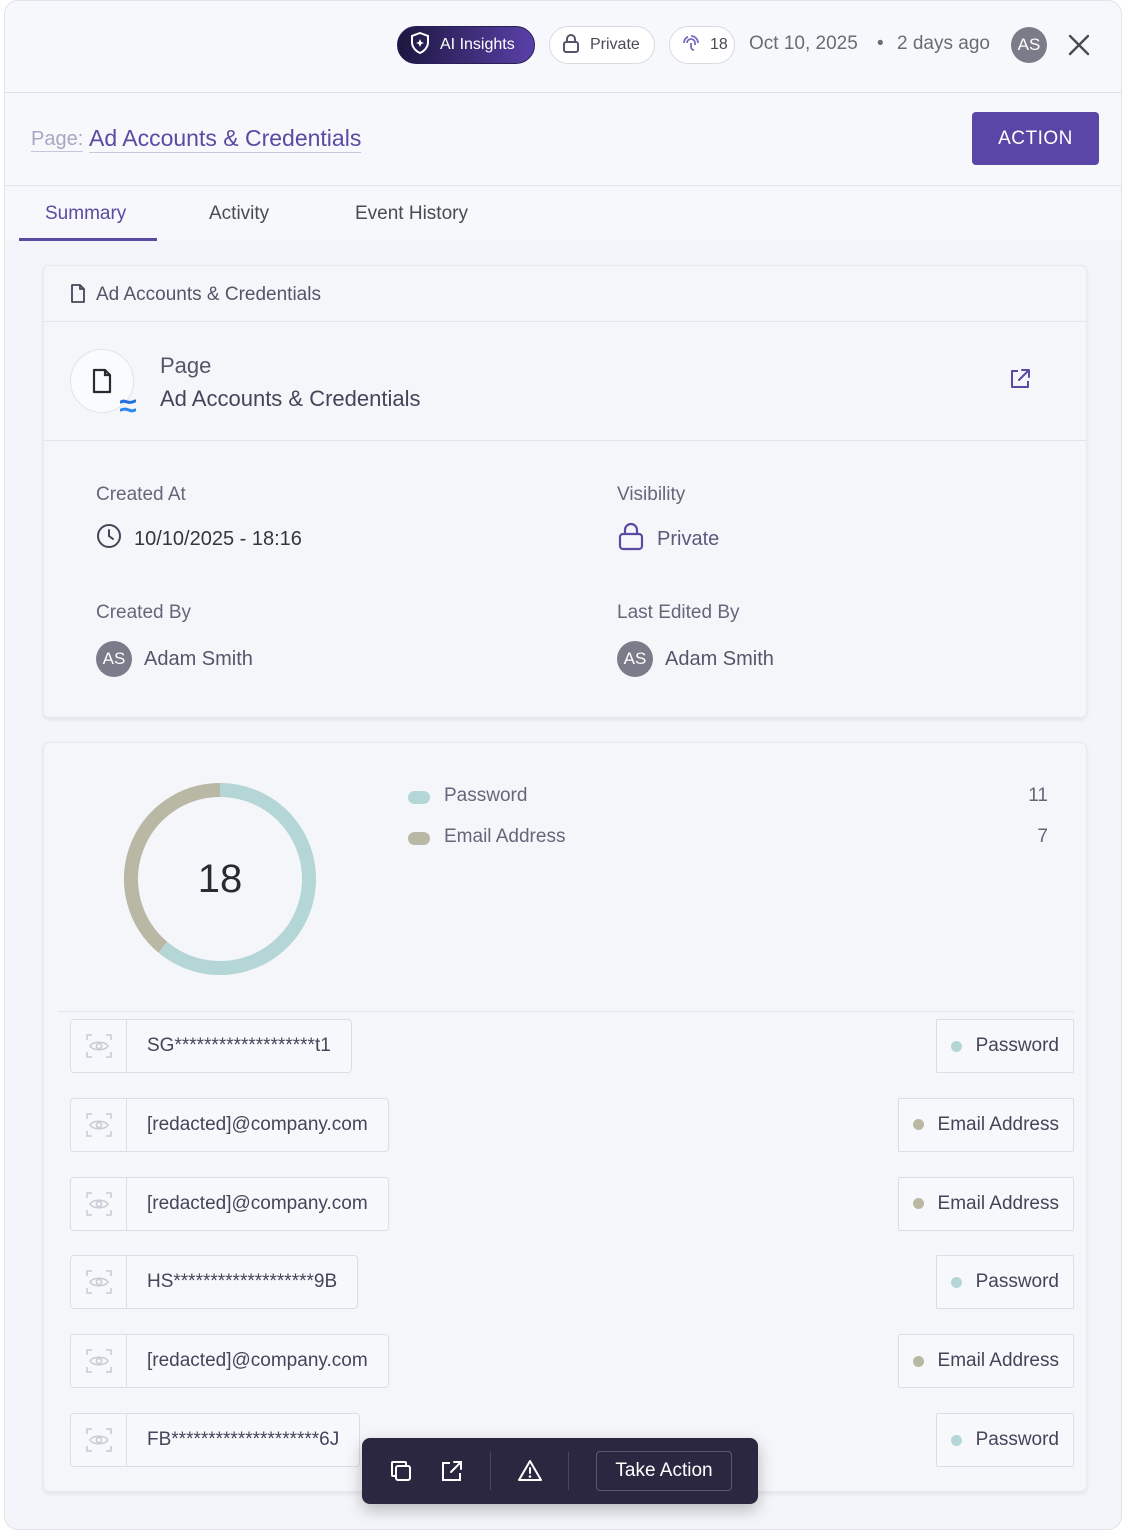 Image resolution: width=1126 pixels, height=1534 pixels. I want to click on legend-value: 11, so click(1038, 795).